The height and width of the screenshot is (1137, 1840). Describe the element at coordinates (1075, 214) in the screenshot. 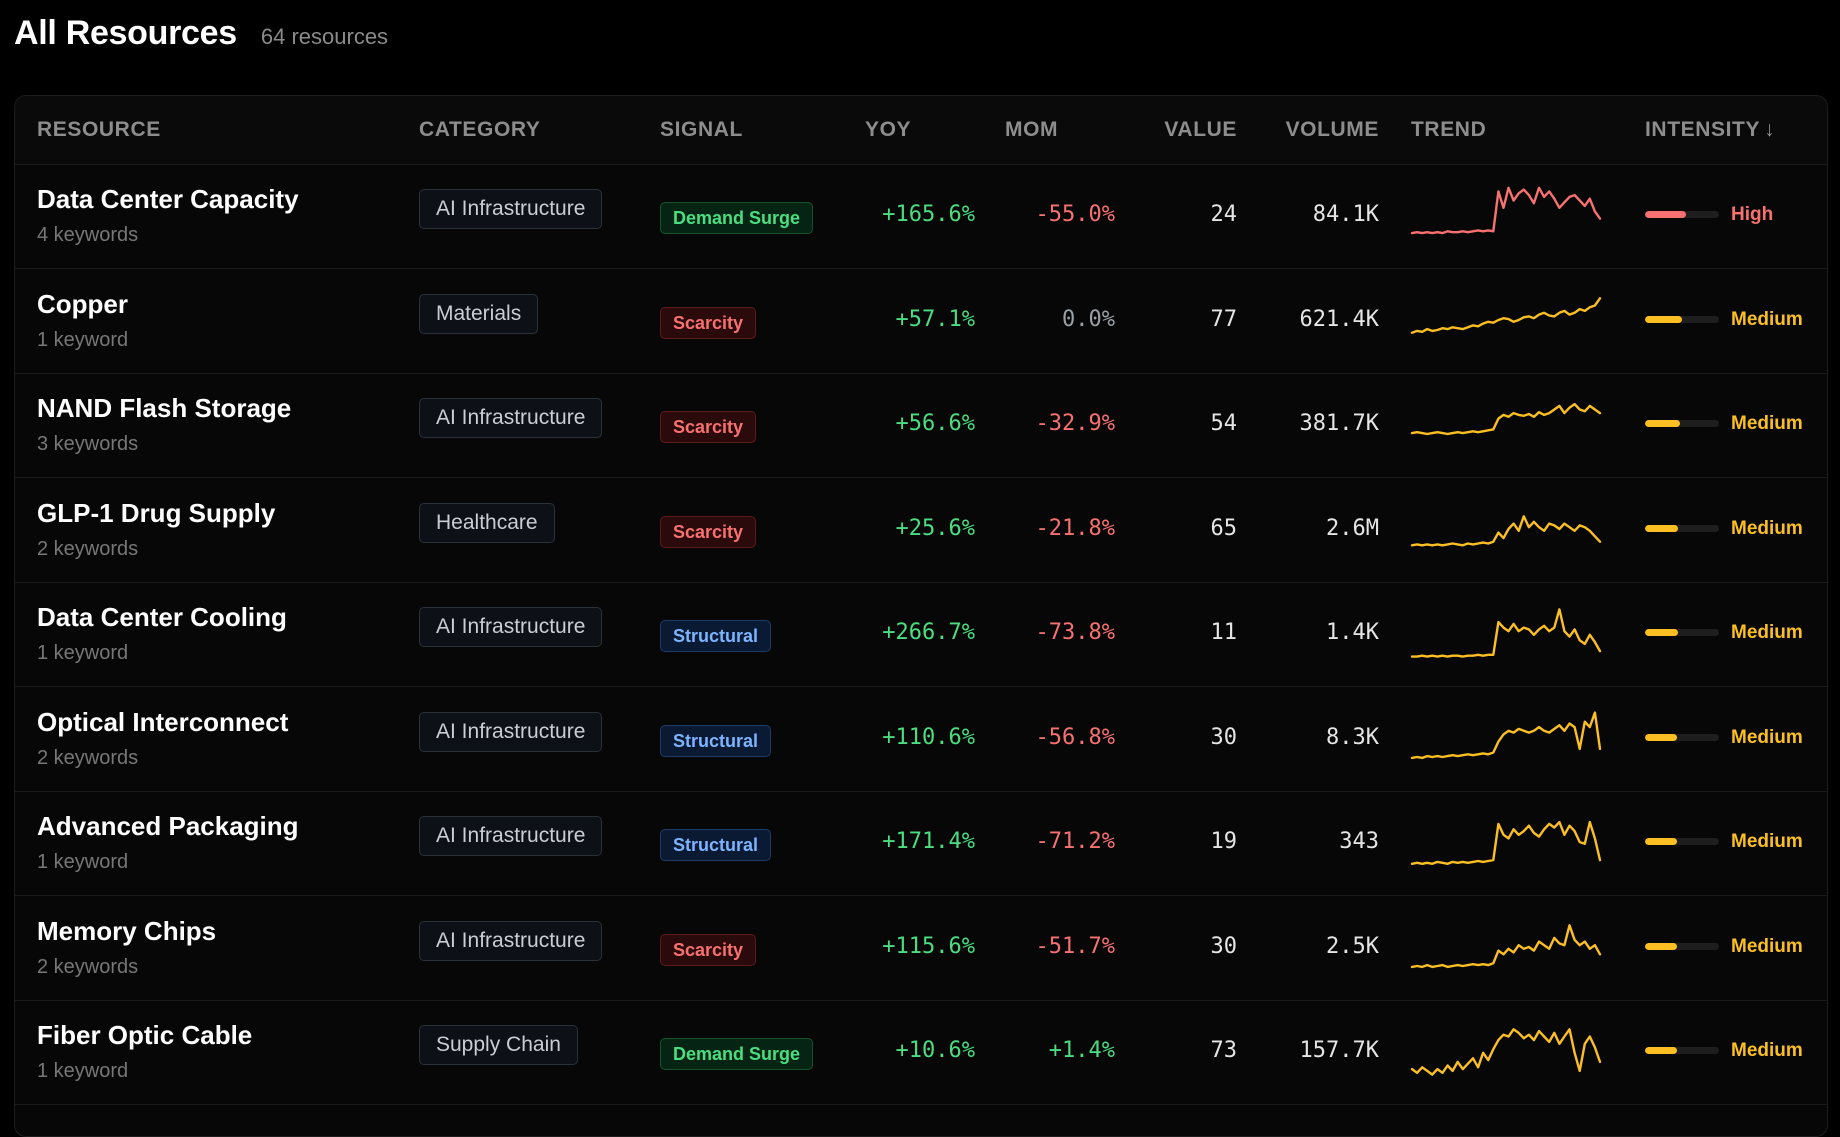

I see `mom-change: -55.0%` at that location.